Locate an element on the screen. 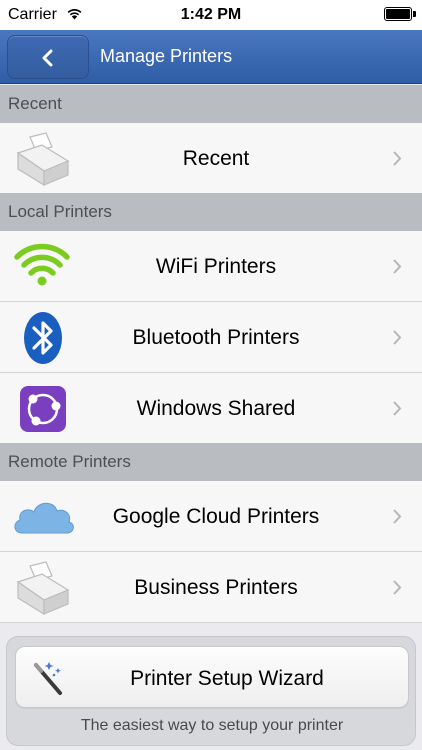 The image size is (422, 750). chevron-left-icon is located at coordinates (47, 58).